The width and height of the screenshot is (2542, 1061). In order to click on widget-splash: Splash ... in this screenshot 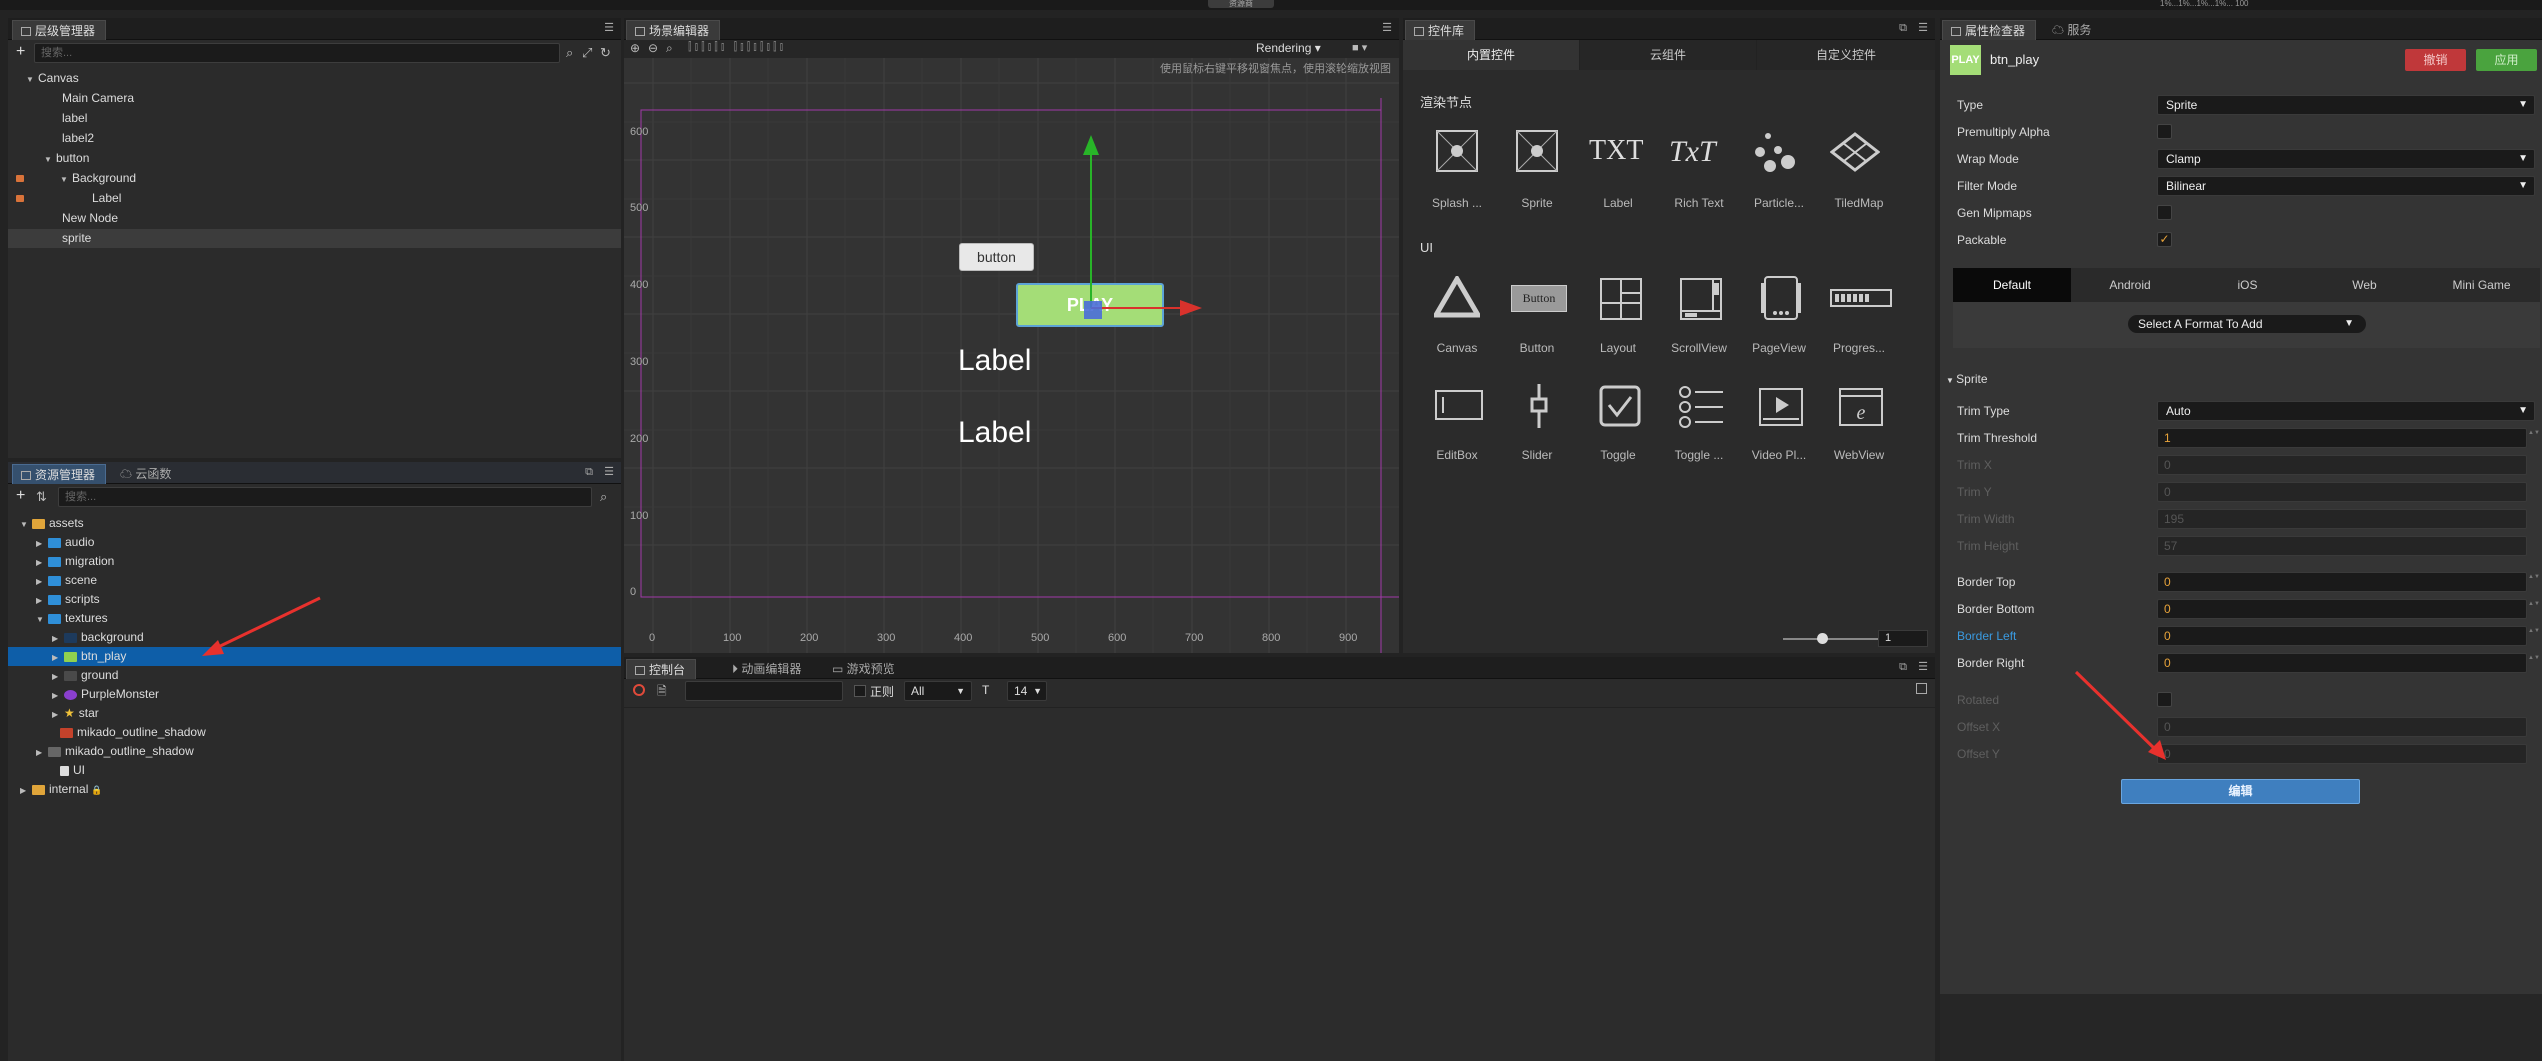, I will do `click(1457, 203)`.